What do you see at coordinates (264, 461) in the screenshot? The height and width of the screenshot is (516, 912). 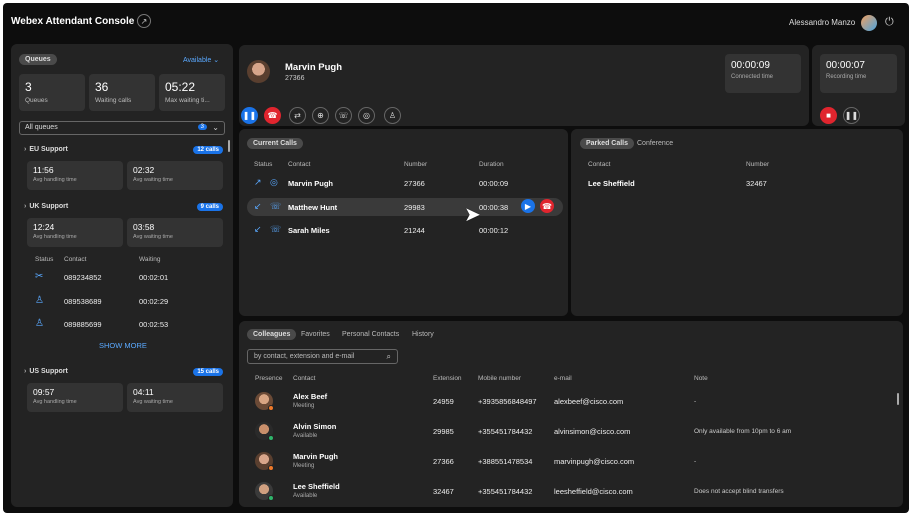 I see `avatar` at bounding box center [264, 461].